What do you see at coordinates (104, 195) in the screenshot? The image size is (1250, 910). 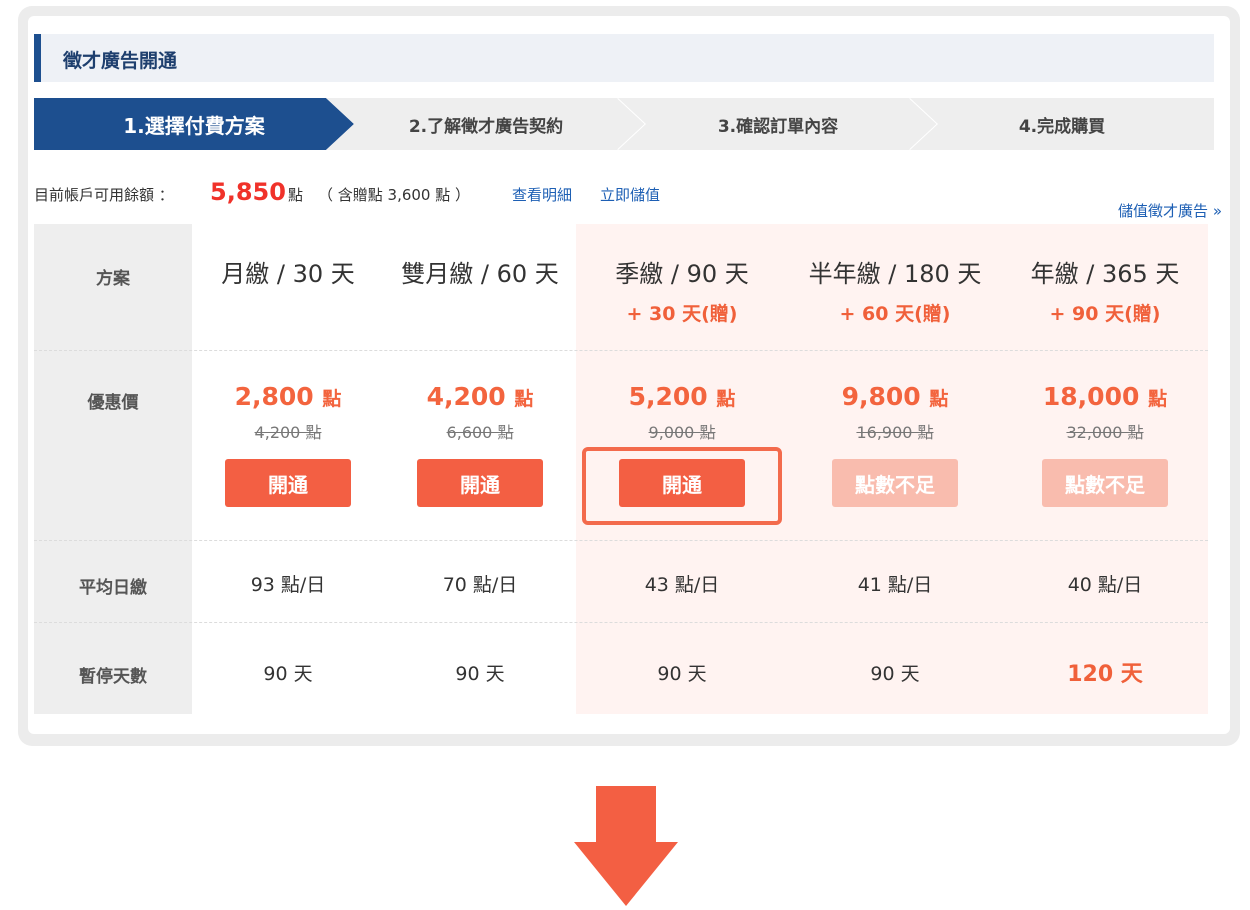 I see `balance-label: 目前帳戶可用餘額 ：` at bounding box center [104, 195].